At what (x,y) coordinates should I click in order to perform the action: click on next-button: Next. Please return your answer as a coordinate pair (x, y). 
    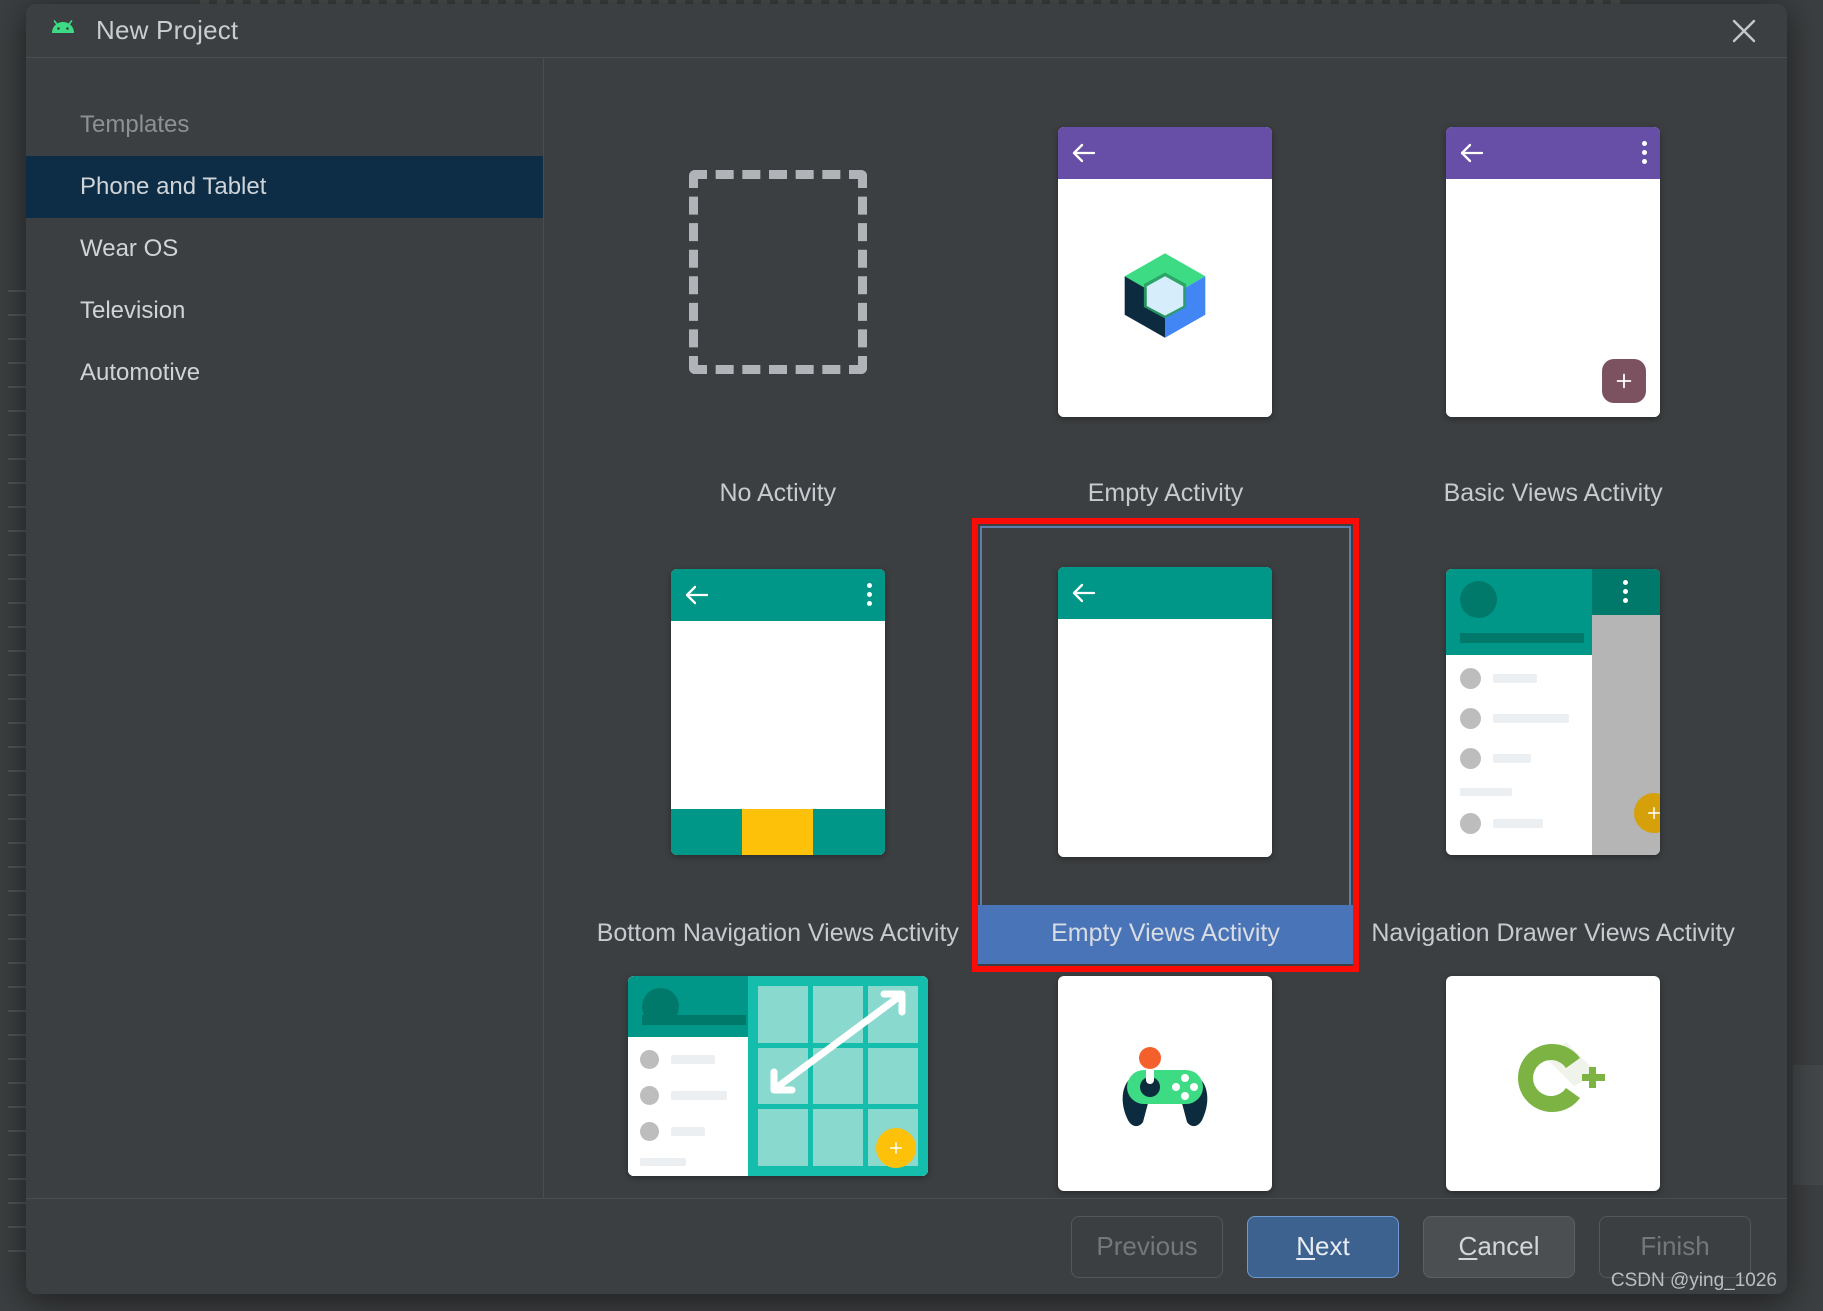
    Looking at the image, I should click on (1323, 1246).